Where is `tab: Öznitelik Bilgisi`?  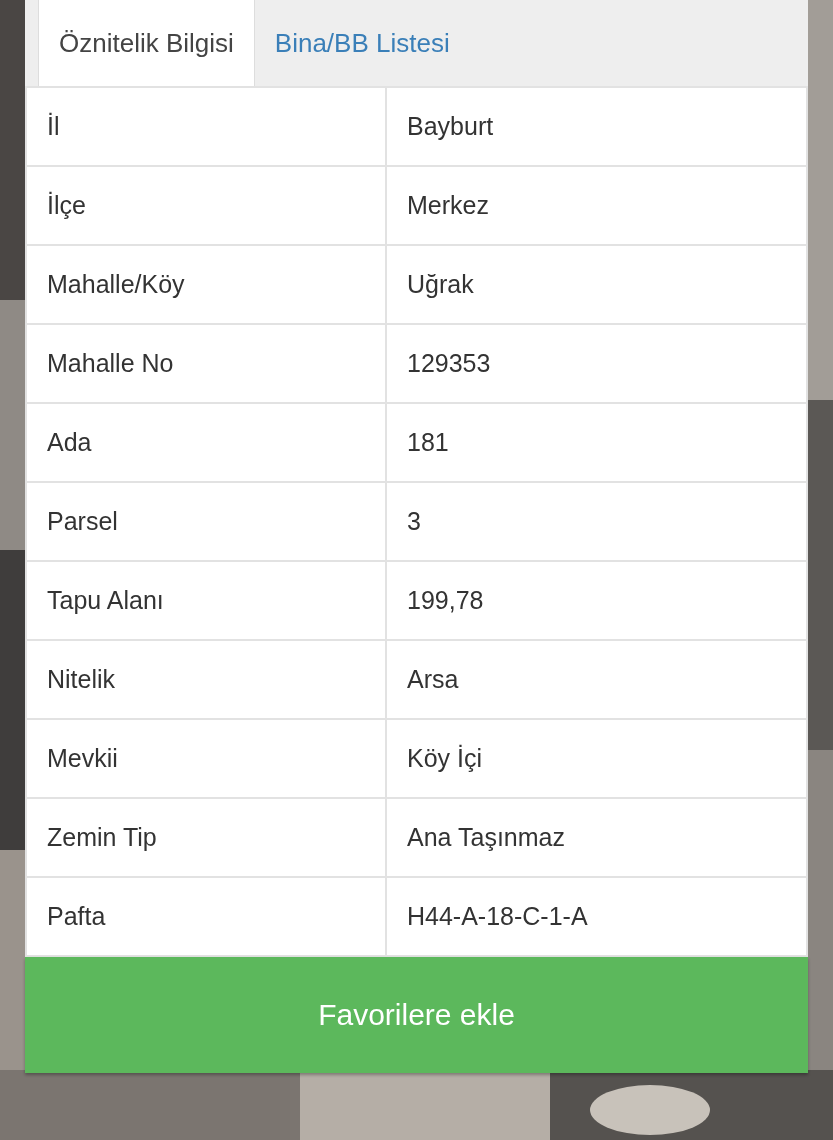
tab: Öznitelik Bilgisi is located at coordinates (146, 43).